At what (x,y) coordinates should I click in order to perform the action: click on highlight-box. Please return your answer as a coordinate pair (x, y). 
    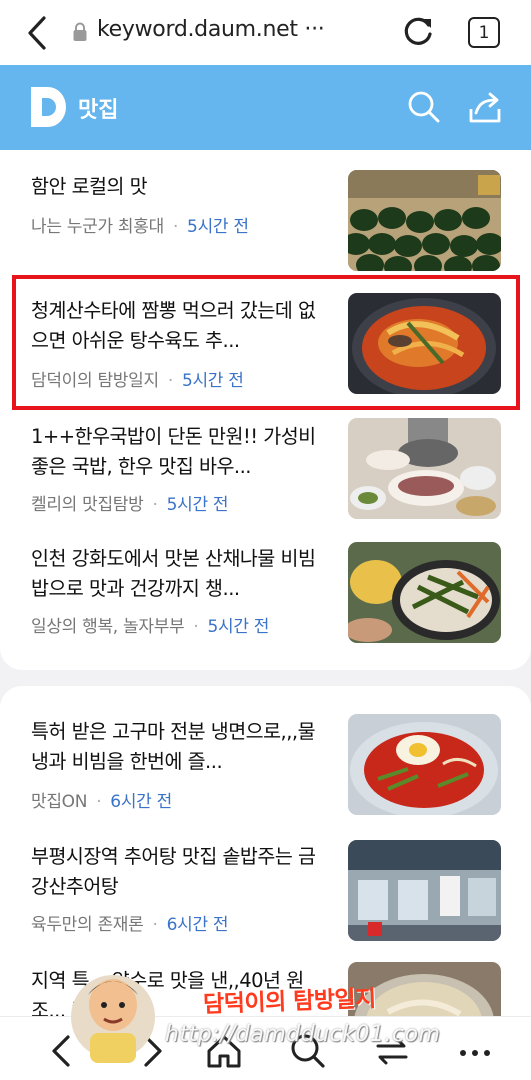
    Looking at the image, I should click on (266, 342).